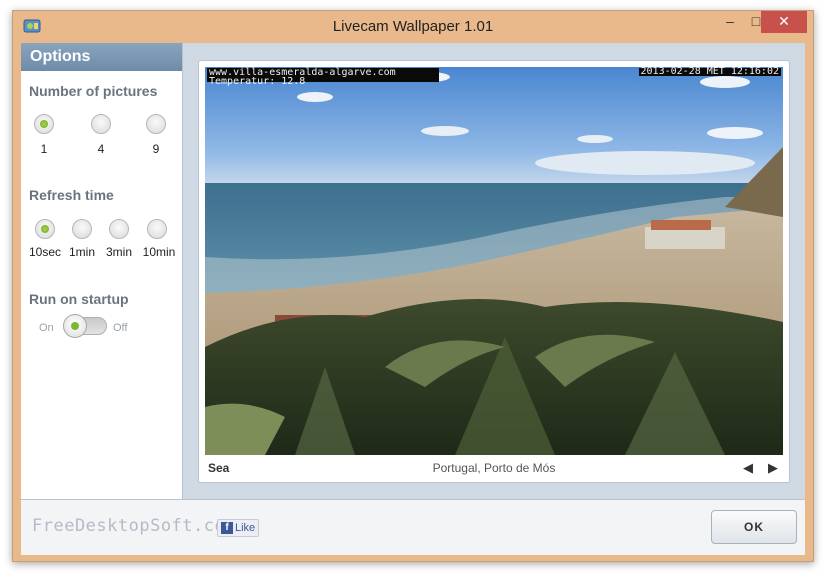 Image resolution: width=830 pixels, height=582 pixels. What do you see at coordinates (101, 57) in the screenshot?
I see `options-header: Options` at bounding box center [101, 57].